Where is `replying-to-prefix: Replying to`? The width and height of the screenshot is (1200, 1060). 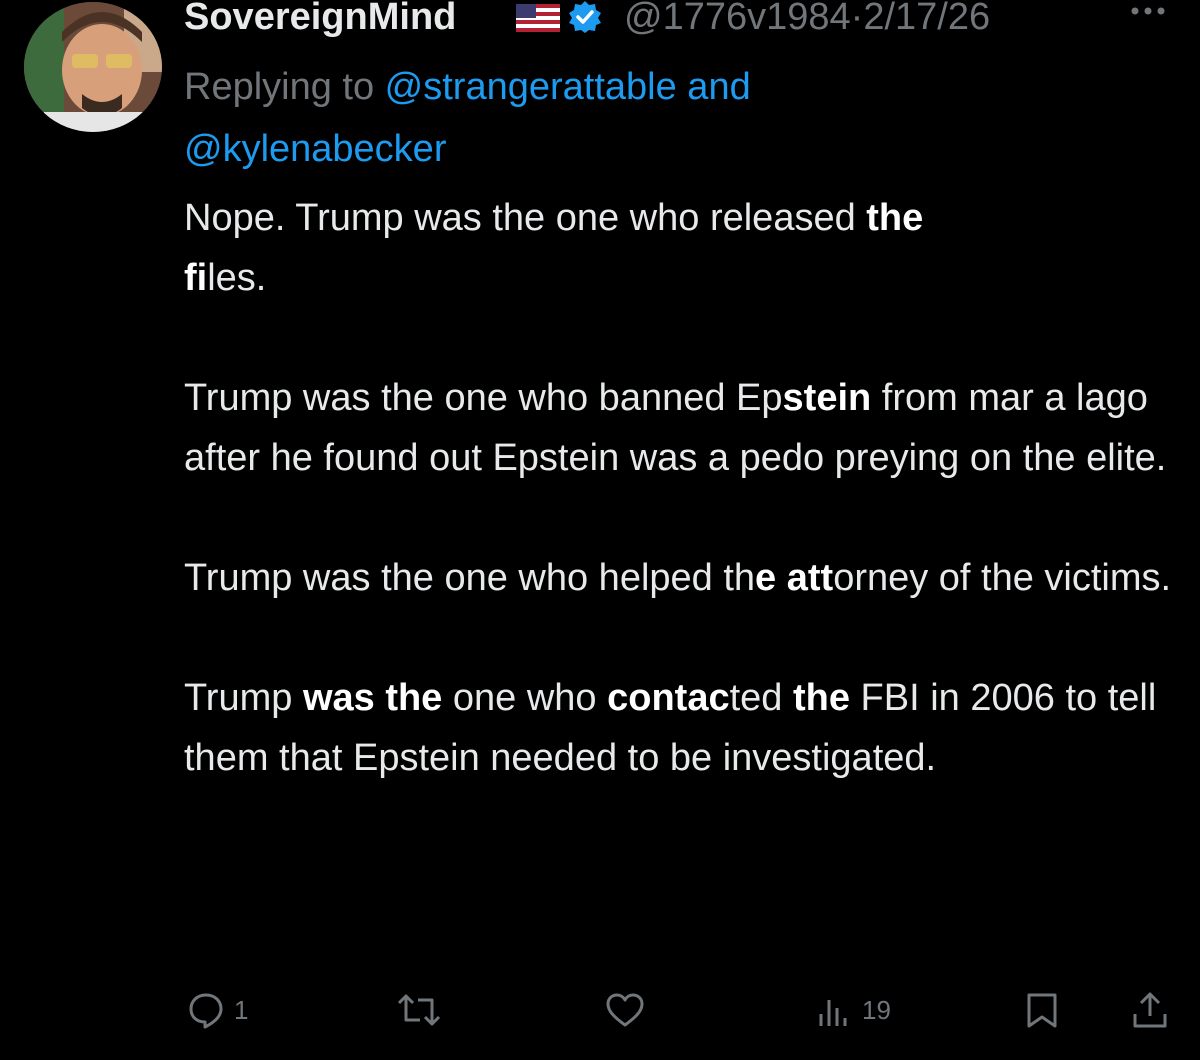
replying-to-prefix: Replying to is located at coordinates (284, 87).